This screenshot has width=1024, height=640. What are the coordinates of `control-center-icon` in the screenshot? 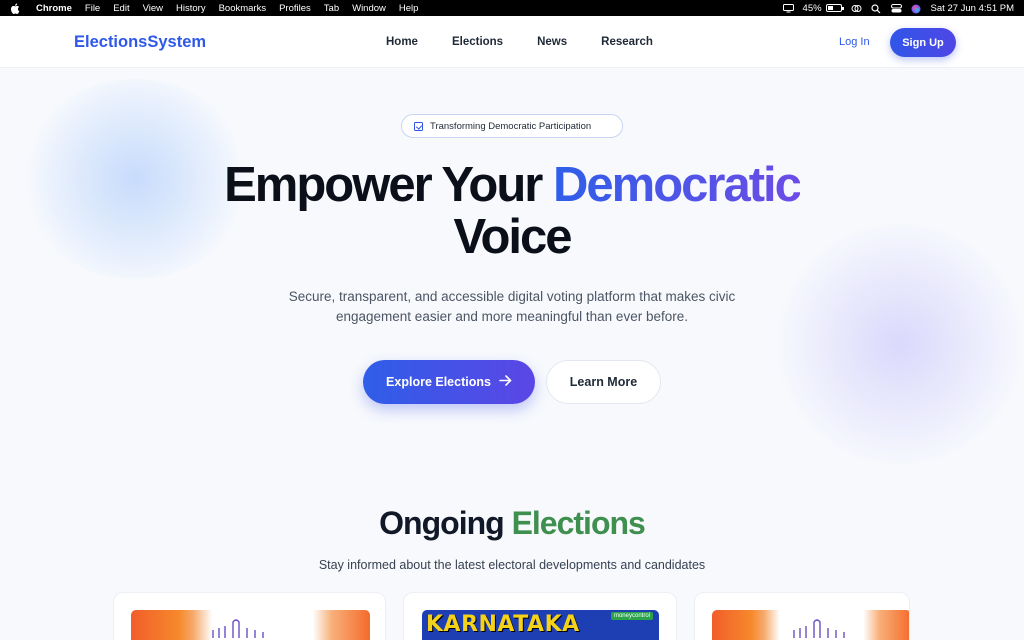 It's located at (896, 8).